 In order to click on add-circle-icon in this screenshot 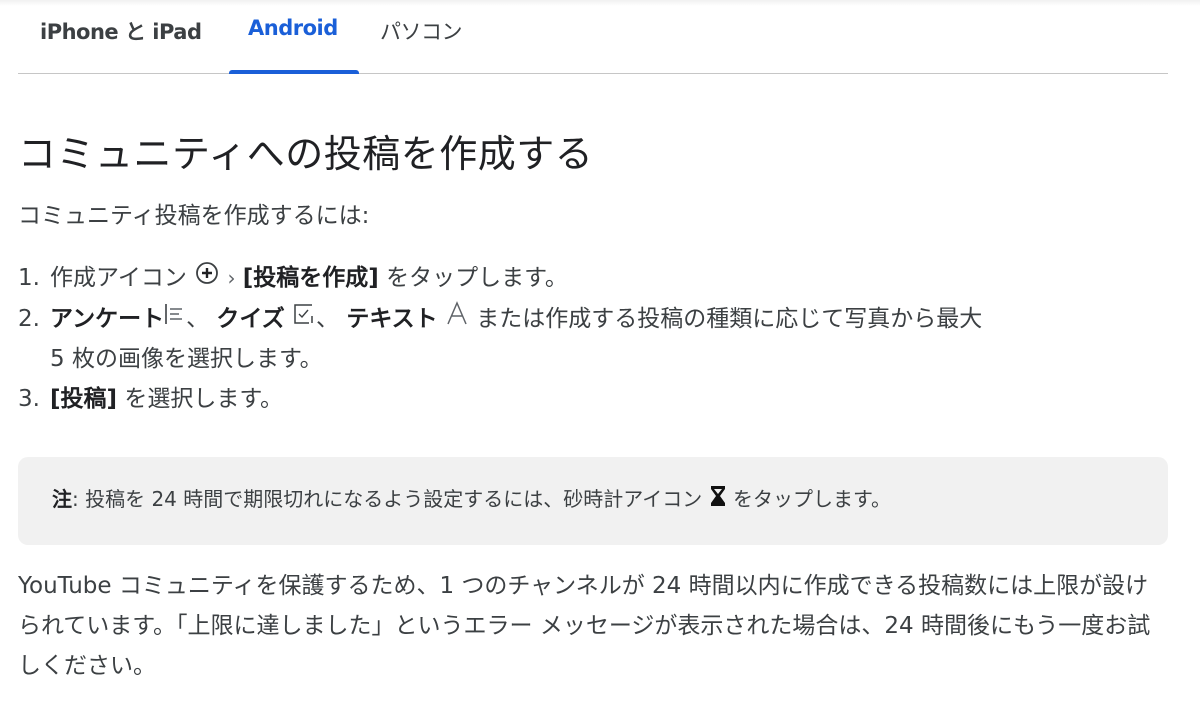, I will do `click(207, 279)`.